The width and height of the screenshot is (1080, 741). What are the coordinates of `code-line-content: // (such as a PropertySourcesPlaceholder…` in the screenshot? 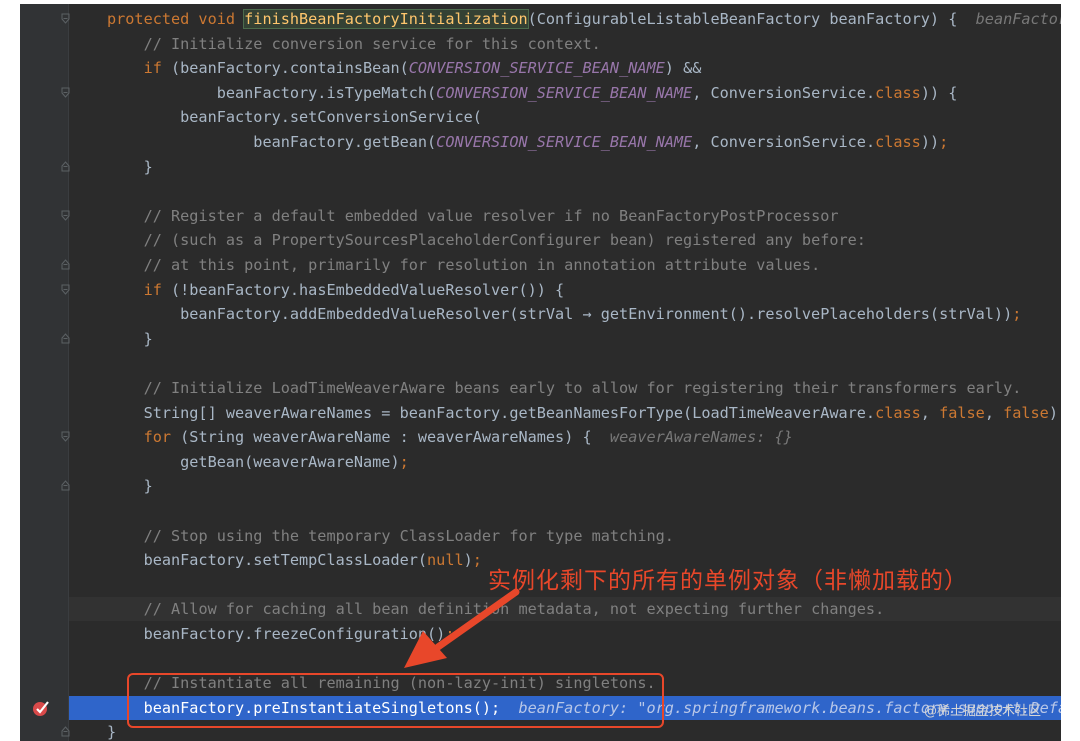 It's located at (565, 240).